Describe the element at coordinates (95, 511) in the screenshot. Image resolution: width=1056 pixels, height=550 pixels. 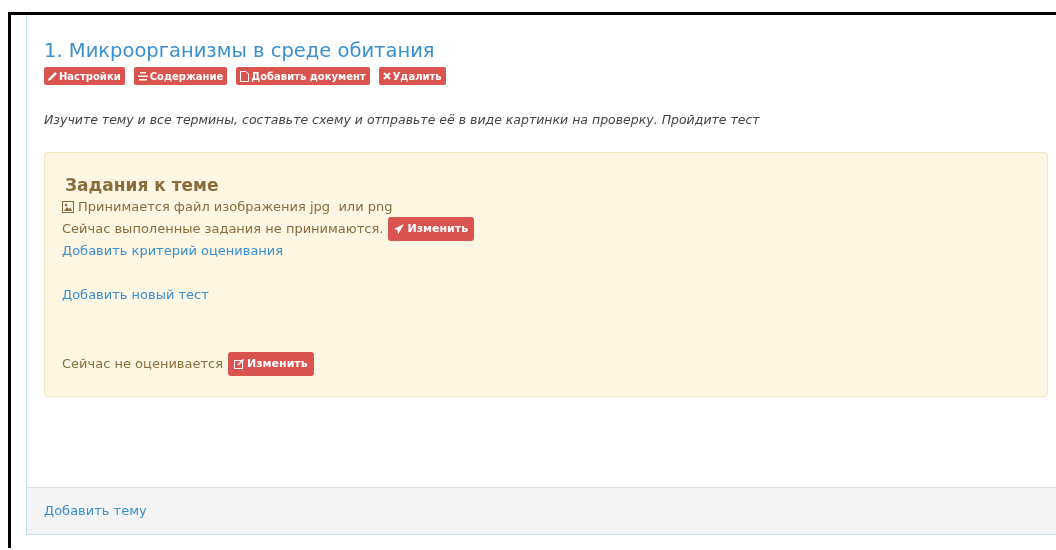
I see `add-topic-link: Добавить тему` at that location.